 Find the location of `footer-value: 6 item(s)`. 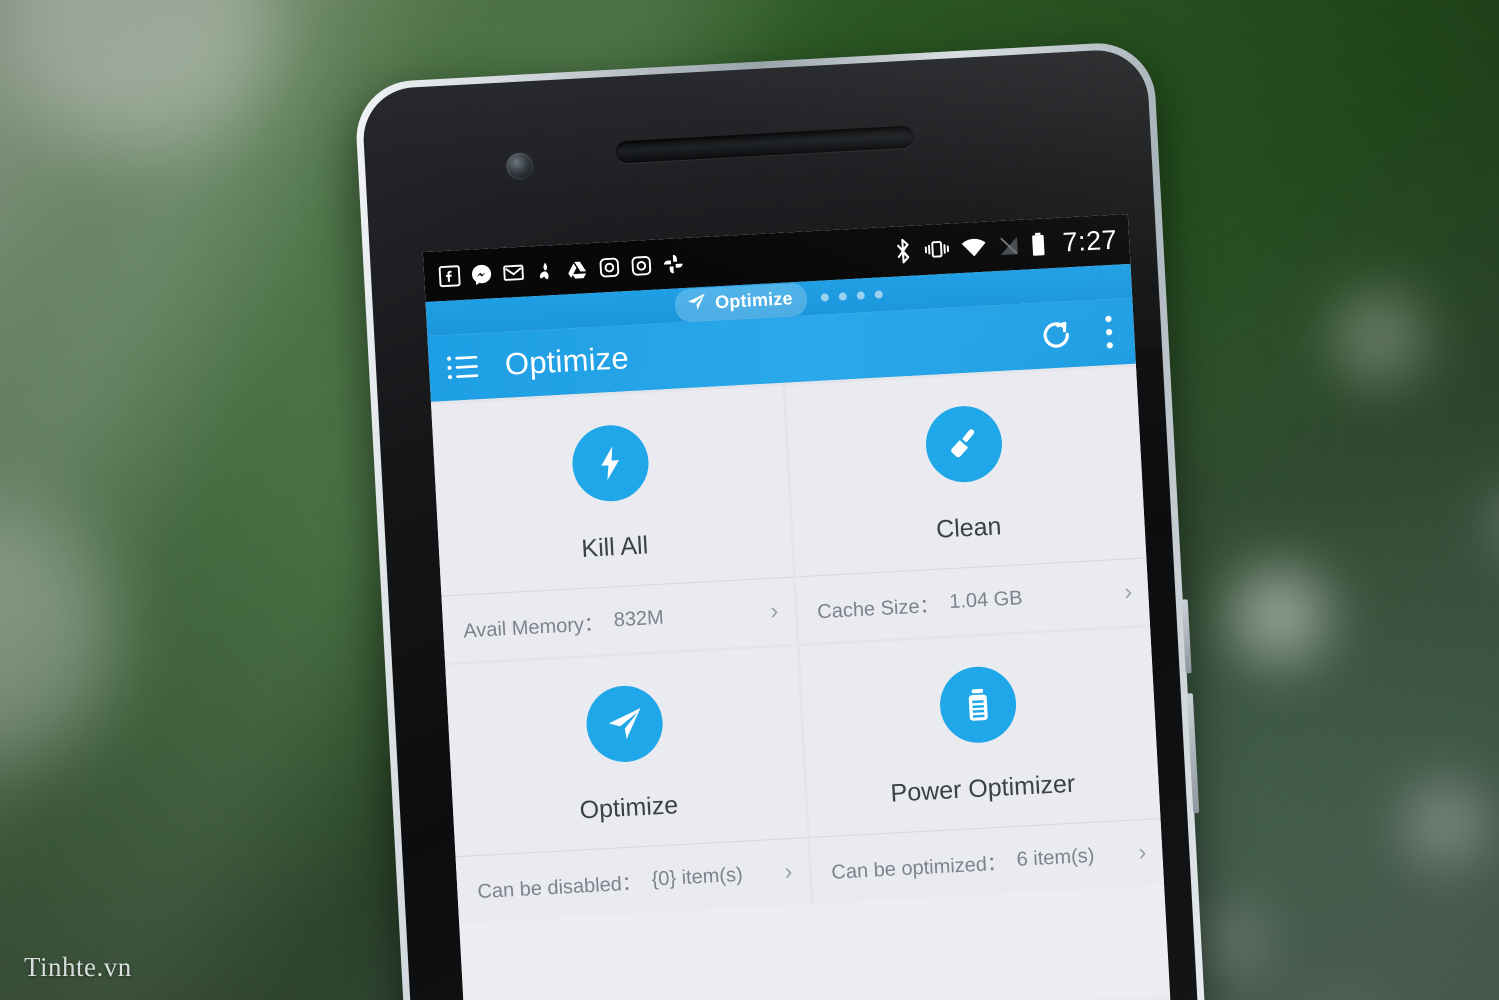

footer-value: 6 item(s) is located at coordinates (1055, 857).